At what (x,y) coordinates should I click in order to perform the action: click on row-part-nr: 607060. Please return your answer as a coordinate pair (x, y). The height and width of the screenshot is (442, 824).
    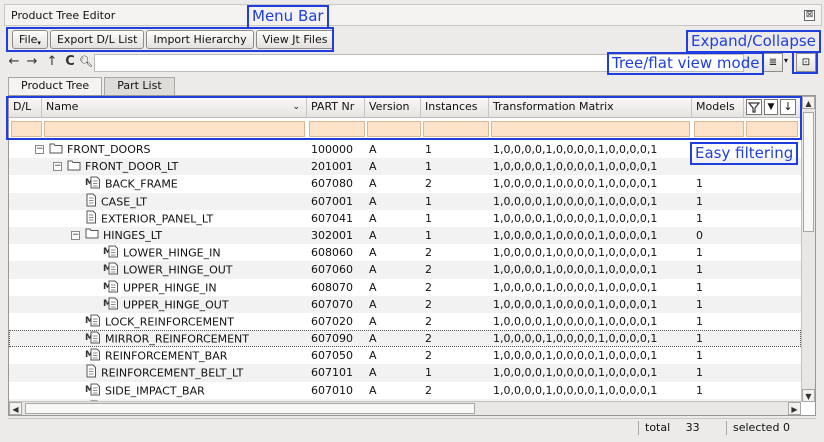
    Looking at the image, I should click on (332, 270).